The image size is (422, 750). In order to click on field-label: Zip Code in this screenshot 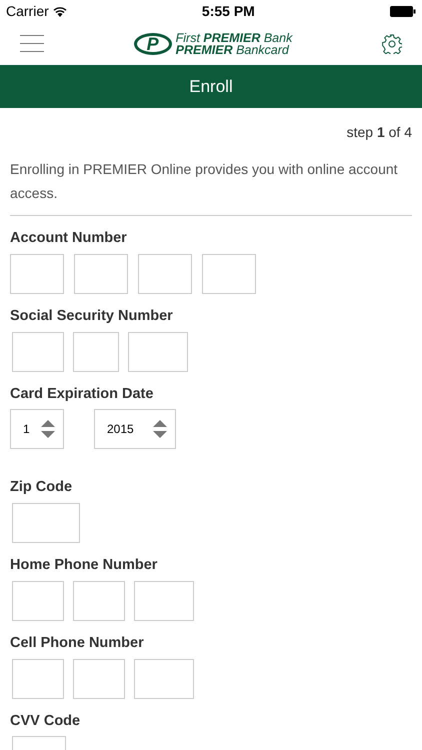, I will do `click(42, 488)`.